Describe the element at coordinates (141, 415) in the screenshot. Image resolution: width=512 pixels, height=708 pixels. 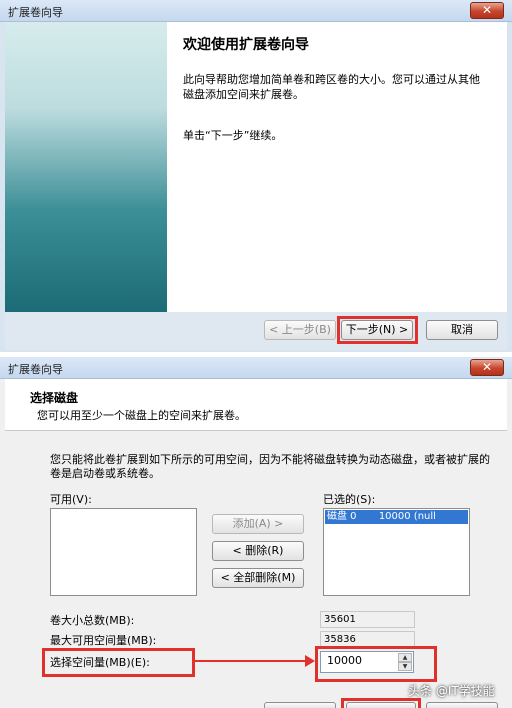
I see `page-subtitle: 您可以用至少一个磁盘上的空间来扩展卷。` at that location.